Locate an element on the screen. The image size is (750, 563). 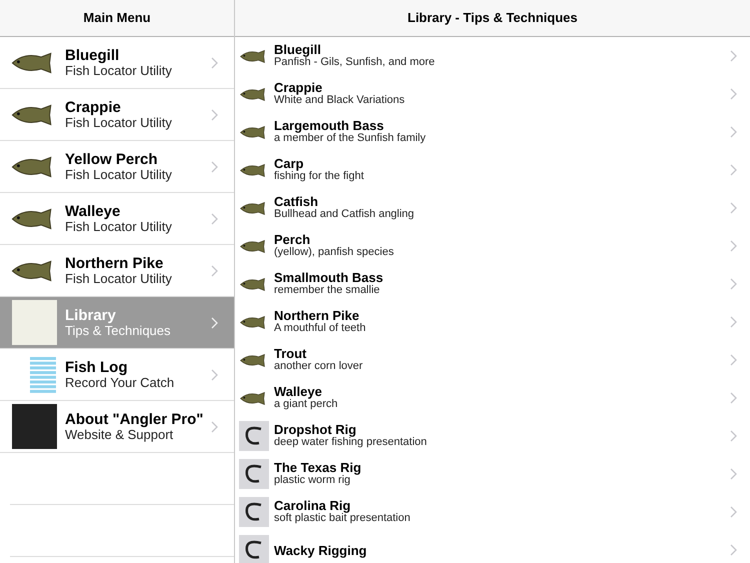
item-title: About "Angler Pro" is located at coordinates (134, 419).